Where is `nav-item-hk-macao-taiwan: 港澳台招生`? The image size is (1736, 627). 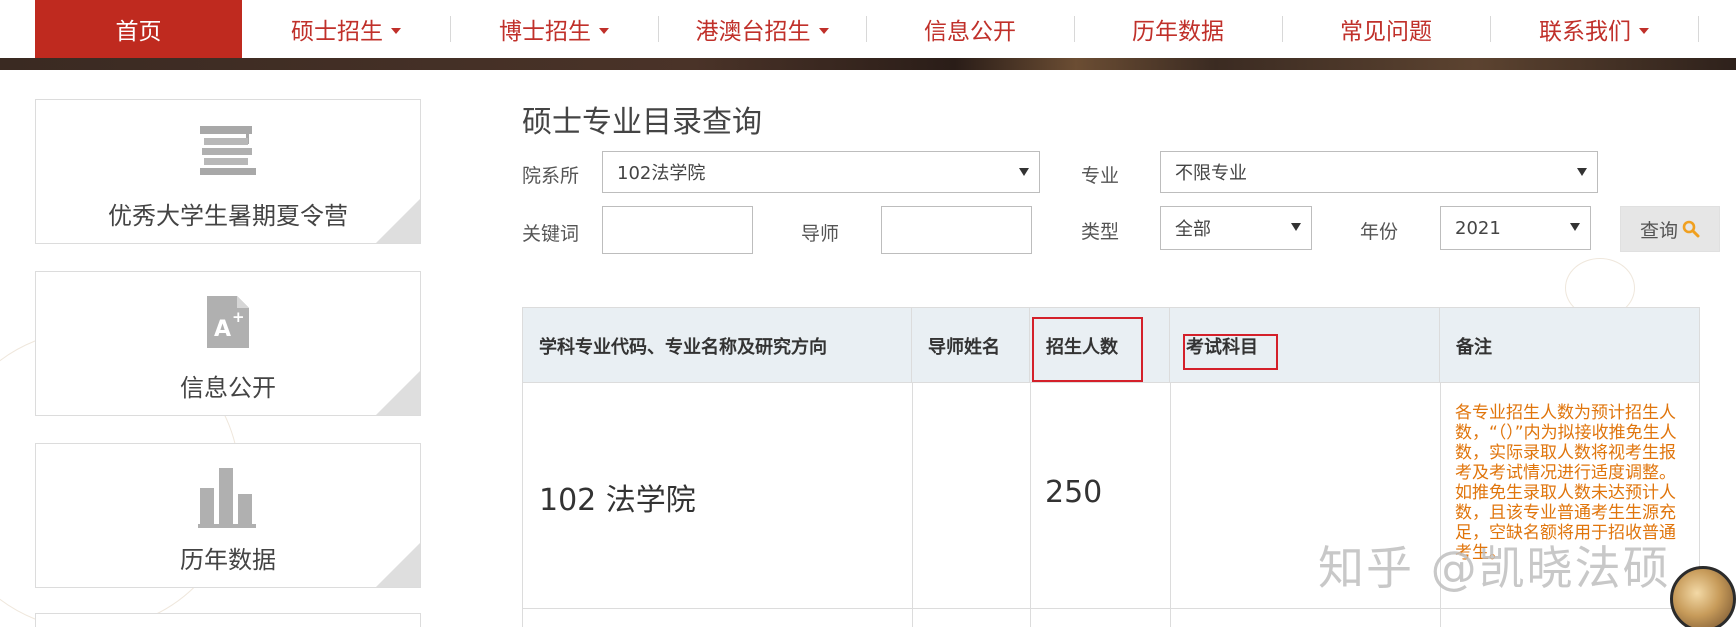 nav-item-hk-macao-taiwan: 港澳台招生 is located at coordinates (762, 29).